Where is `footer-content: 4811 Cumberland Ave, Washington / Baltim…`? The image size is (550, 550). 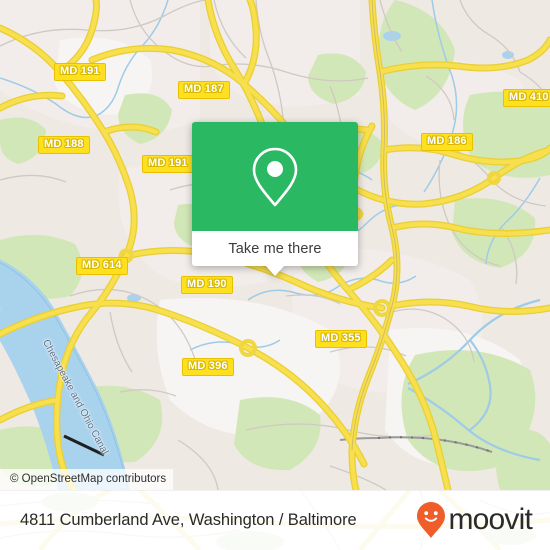 footer-content: 4811 Cumberland Ave, Washington / Baltim… is located at coordinates (275, 520).